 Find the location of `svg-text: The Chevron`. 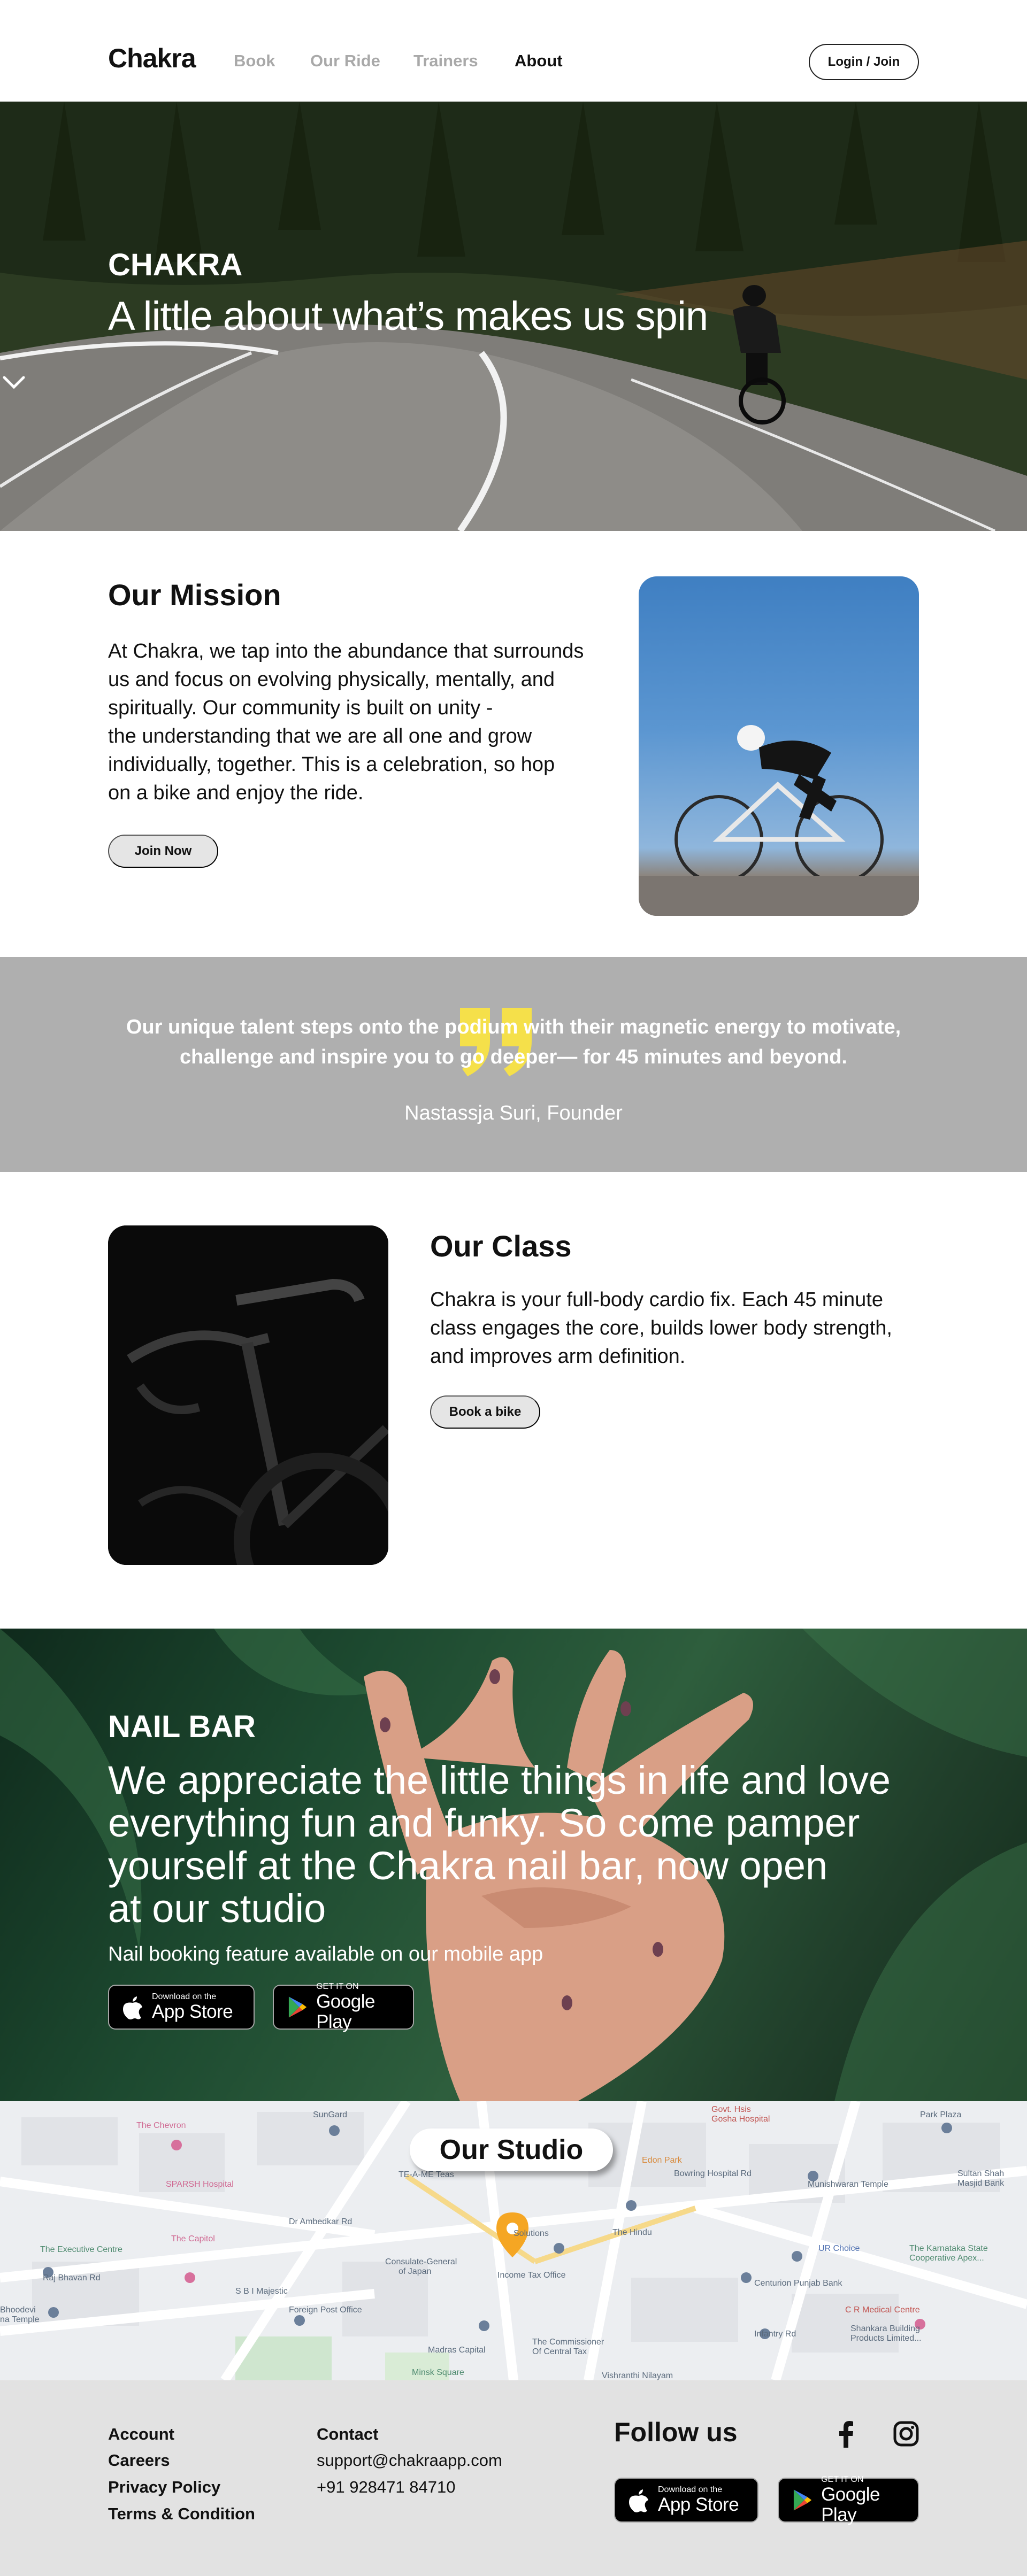

svg-text: The Chevron is located at coordinates (161, 2125).